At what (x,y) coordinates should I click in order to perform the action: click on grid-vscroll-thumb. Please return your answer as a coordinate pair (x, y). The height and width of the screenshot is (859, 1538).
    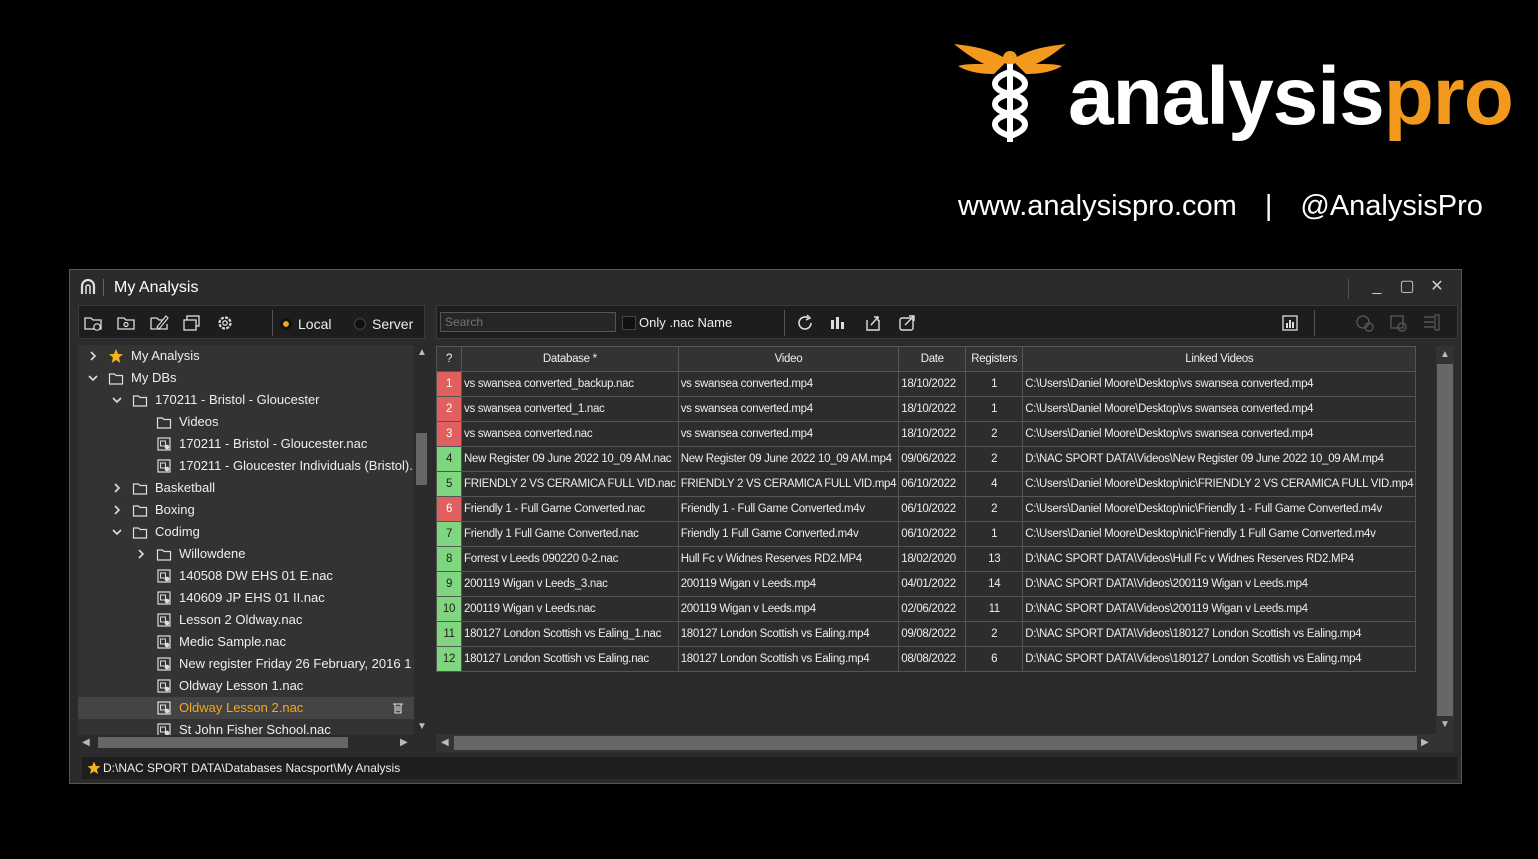
    Looking at the image, I should click on (1445, 540).